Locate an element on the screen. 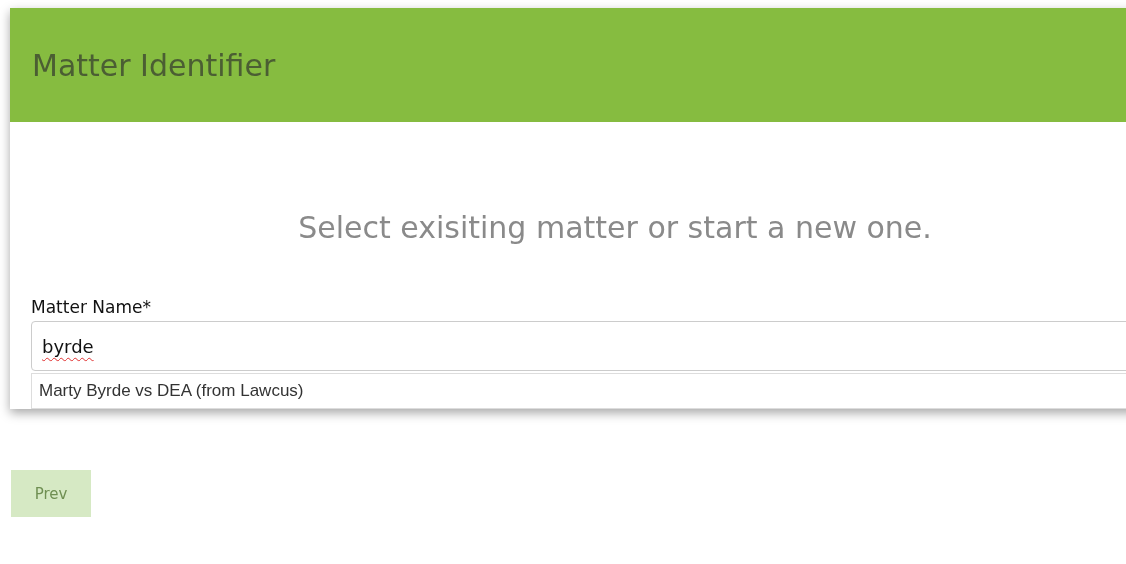  suggestion-item: Marty Byrde vs DEA (from Lawcus) is located at coordinates (578, 391).